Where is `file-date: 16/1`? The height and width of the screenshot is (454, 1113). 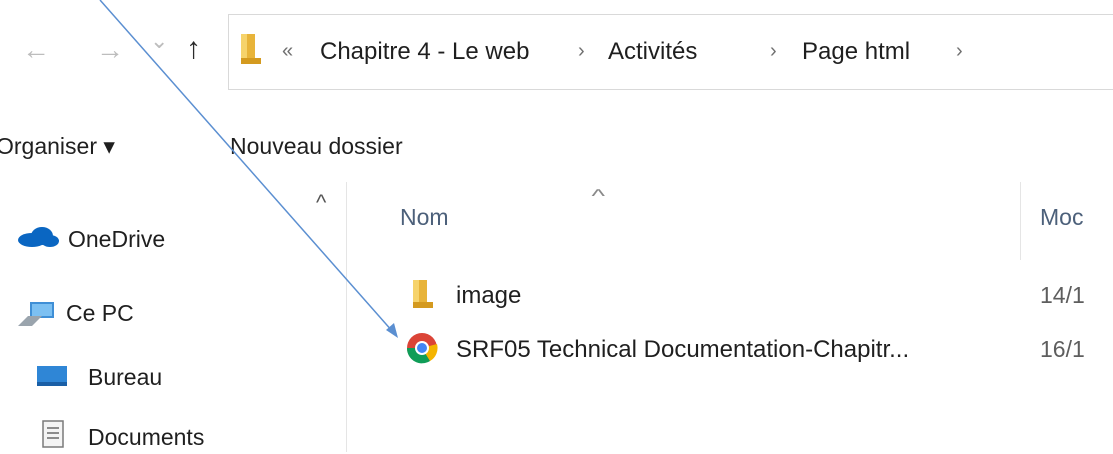
file-date: 16/1 is located at coordinates (1062, 349).